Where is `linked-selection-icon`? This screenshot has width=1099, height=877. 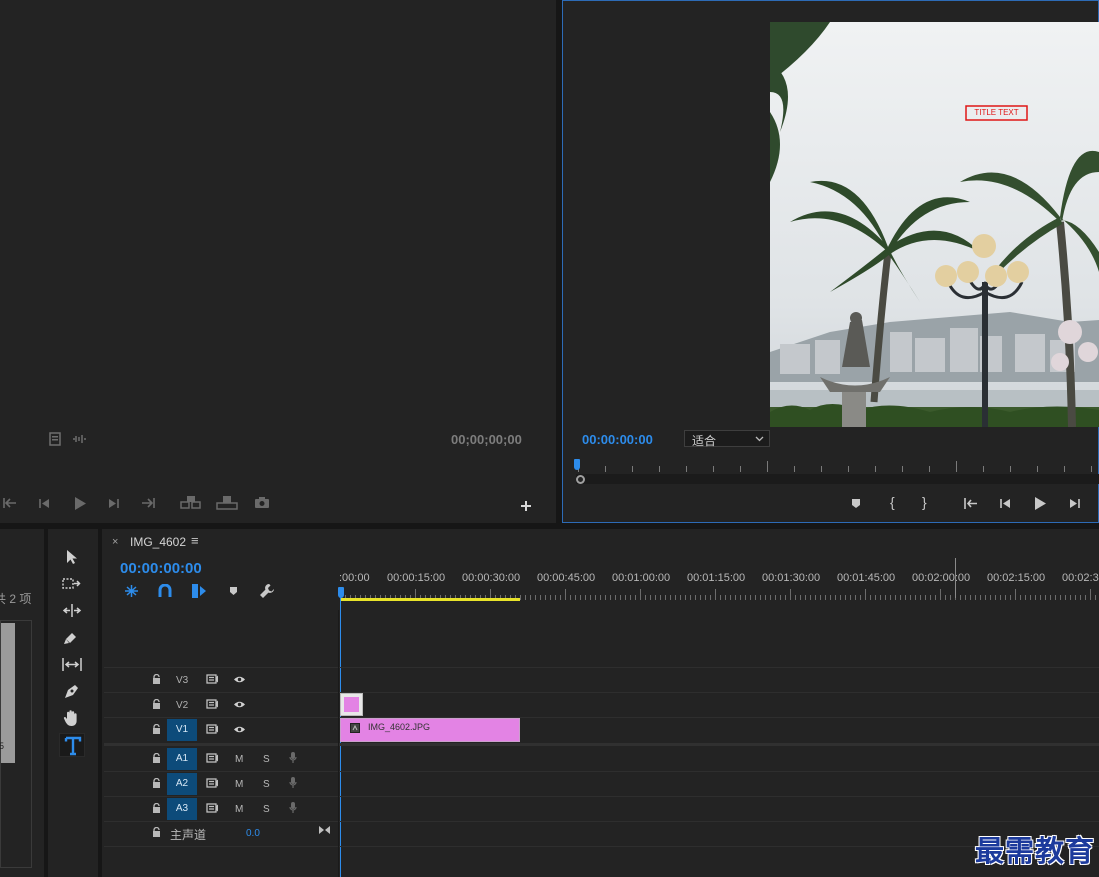
linked-selection-icon is located at coordinates (199, 591).